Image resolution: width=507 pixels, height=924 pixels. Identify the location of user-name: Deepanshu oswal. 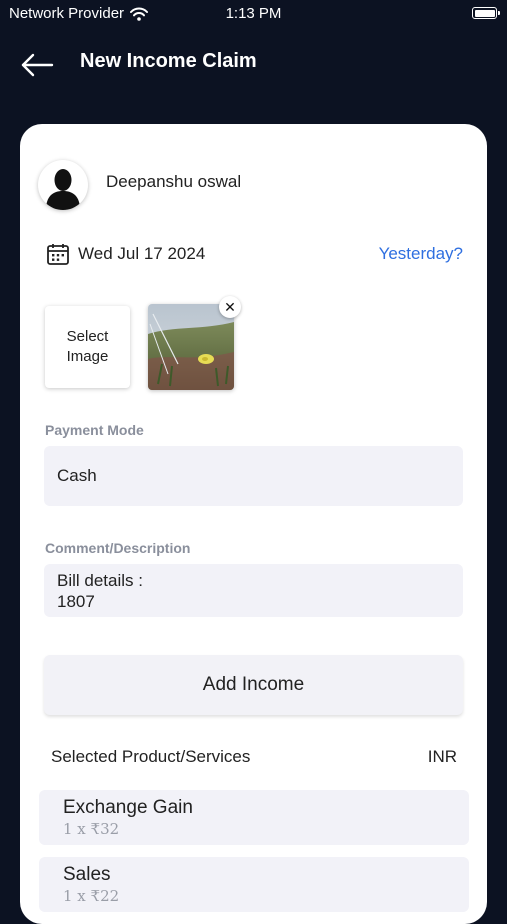
(174, 181).